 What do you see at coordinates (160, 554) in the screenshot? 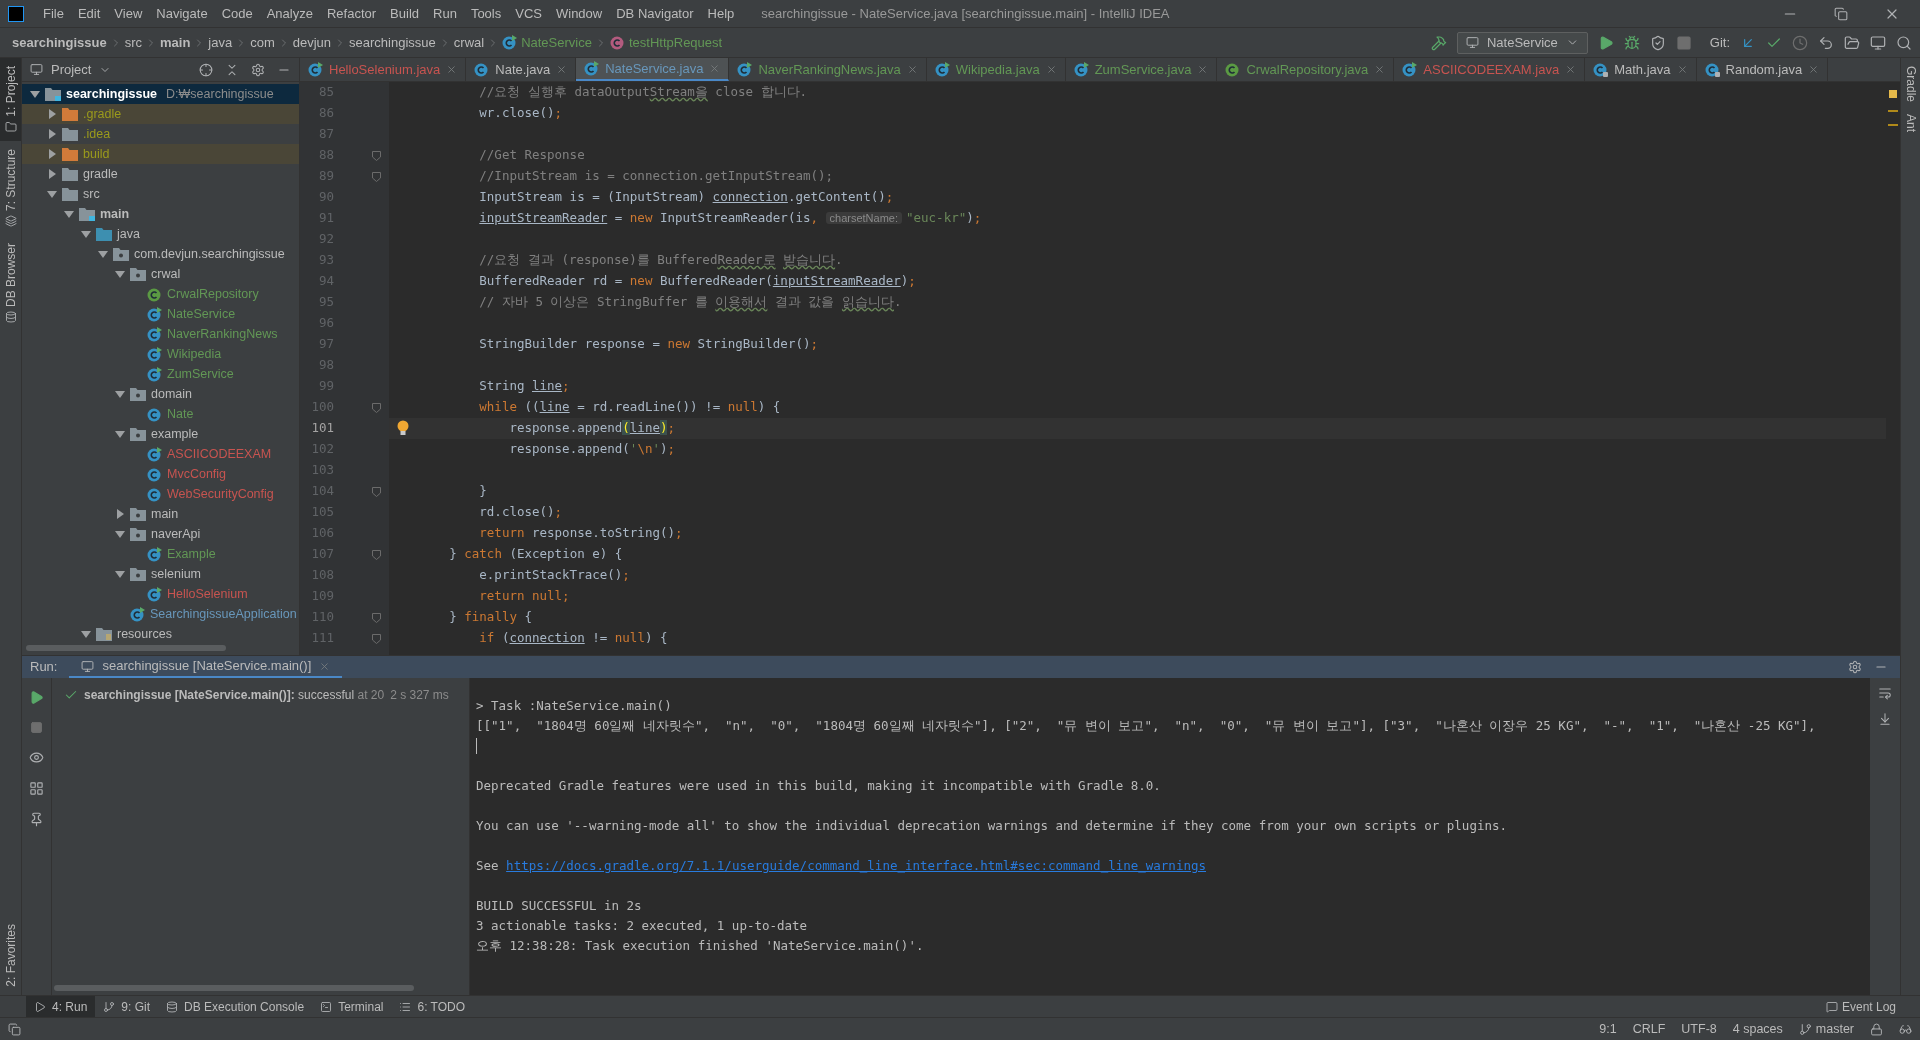
I see `tree-item: Example` at bounding box center [160, 554].